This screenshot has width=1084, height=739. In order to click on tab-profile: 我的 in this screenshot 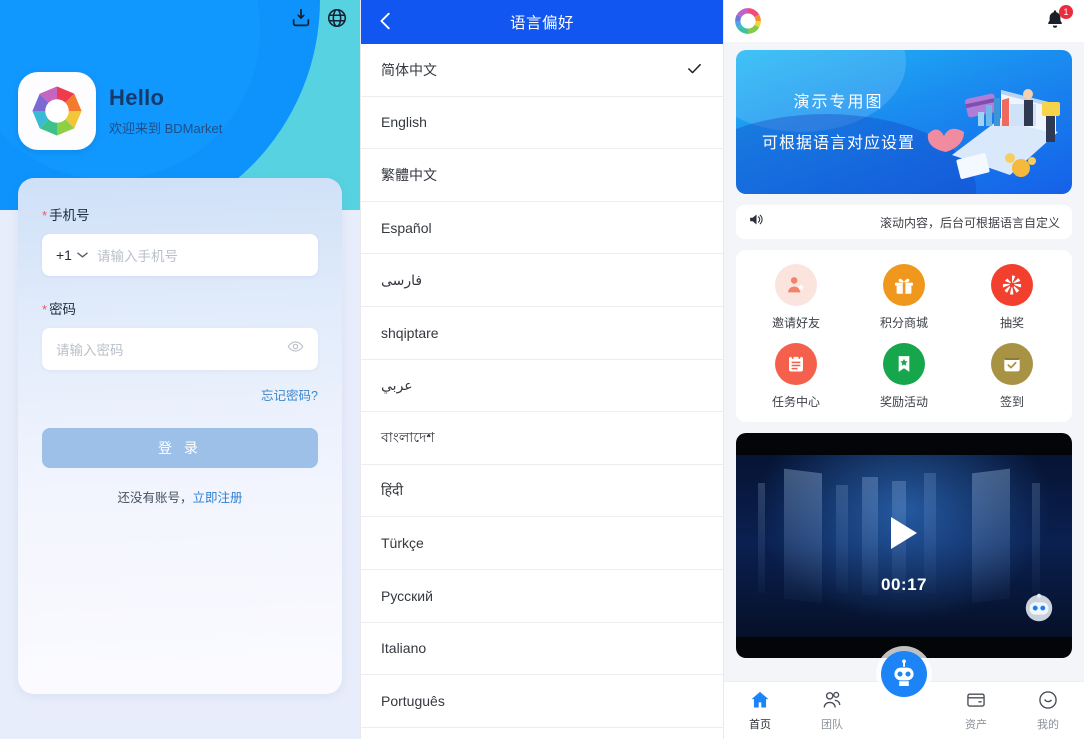, I will do `click(1048, 710)`.